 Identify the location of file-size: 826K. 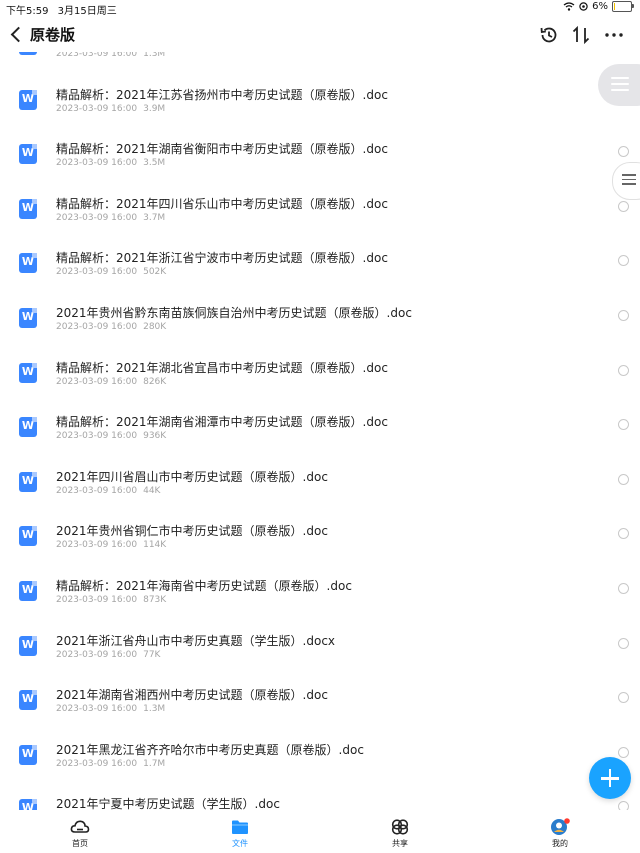
(155, 381).